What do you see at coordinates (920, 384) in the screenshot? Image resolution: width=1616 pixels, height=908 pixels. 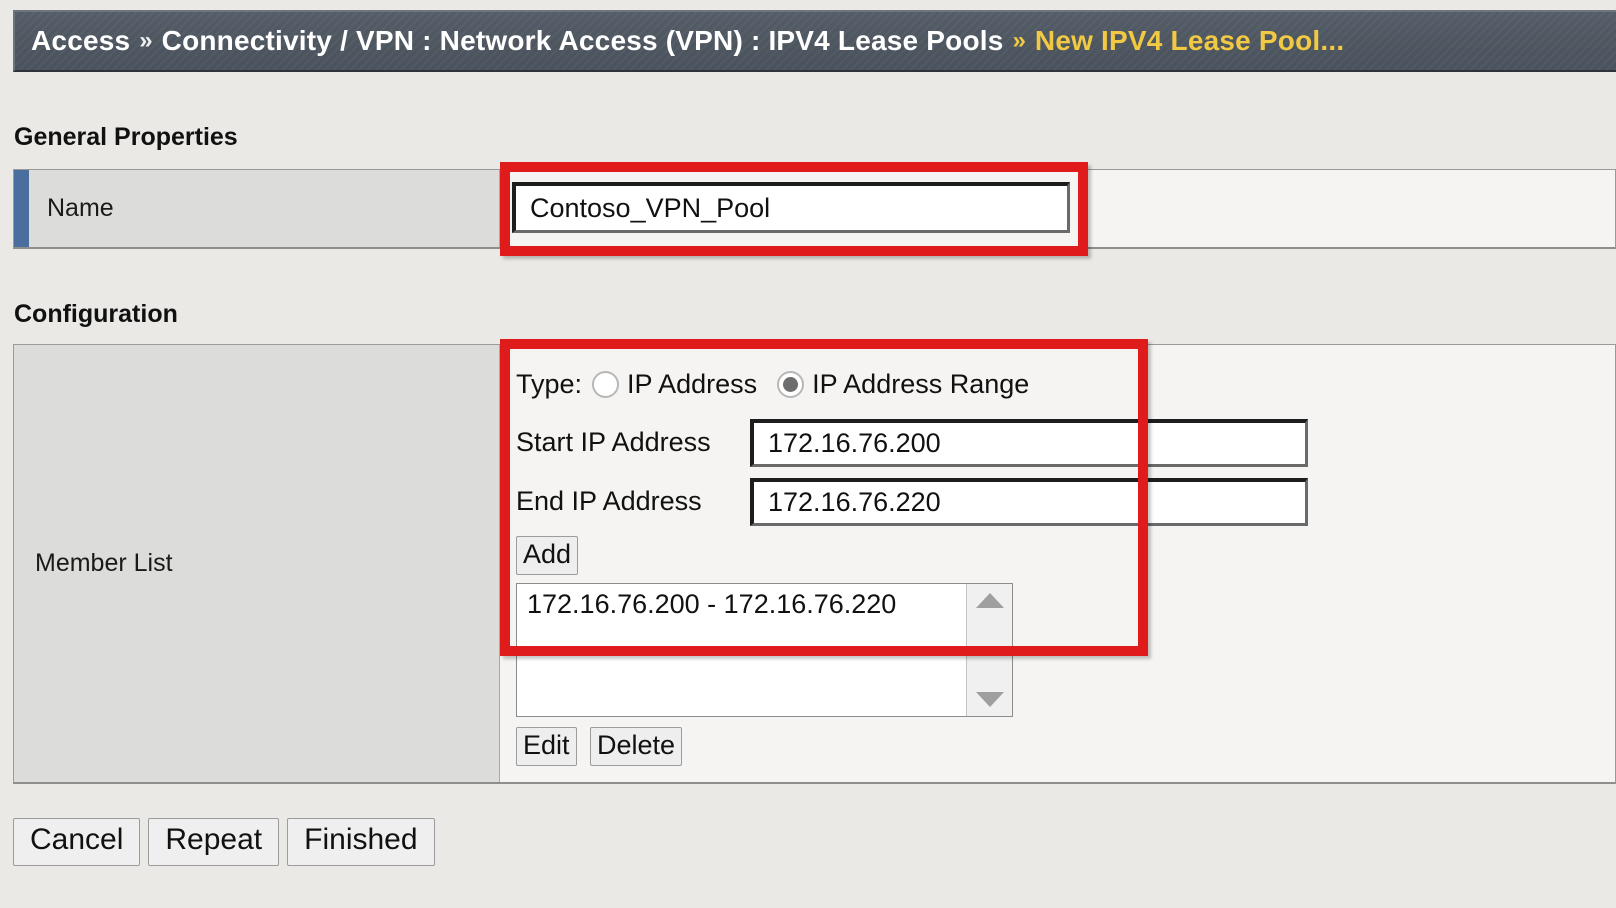 I see `radio-ip-address-range-label: IP Address Range` at bounding box center [920, 384].